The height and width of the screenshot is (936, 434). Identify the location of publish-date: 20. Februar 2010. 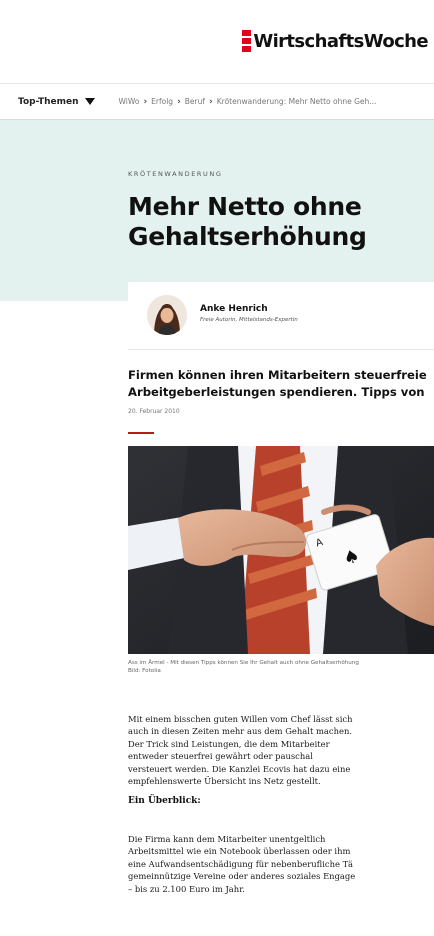
(154, 411).